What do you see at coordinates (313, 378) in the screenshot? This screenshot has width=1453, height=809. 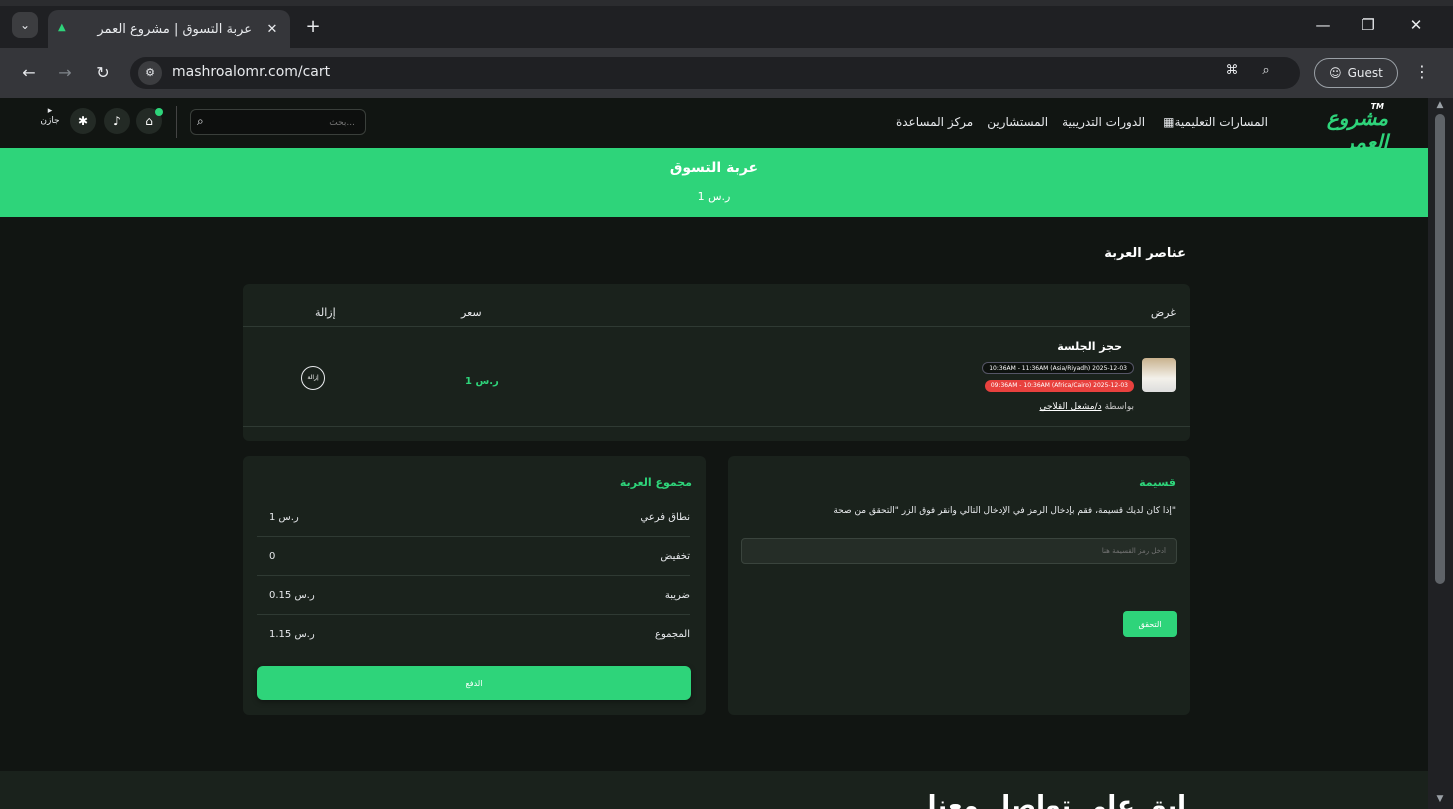 I see `remove-item-button: إزالة` at bounding box center [313, 378].